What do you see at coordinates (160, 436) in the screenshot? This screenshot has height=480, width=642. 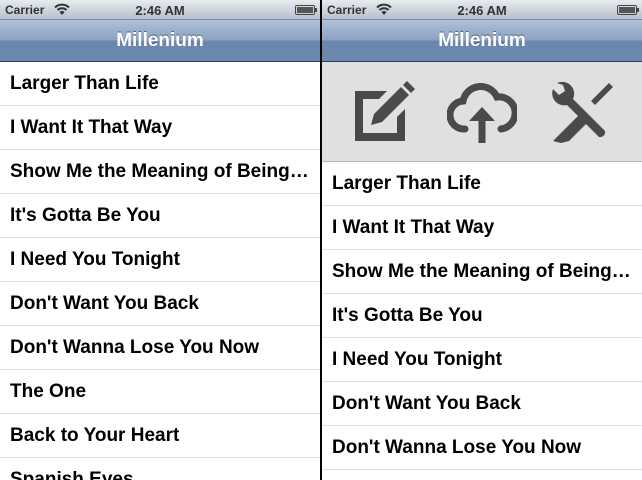 I see `song-row: Back to Your Heart` at bounding box center [160, 436].